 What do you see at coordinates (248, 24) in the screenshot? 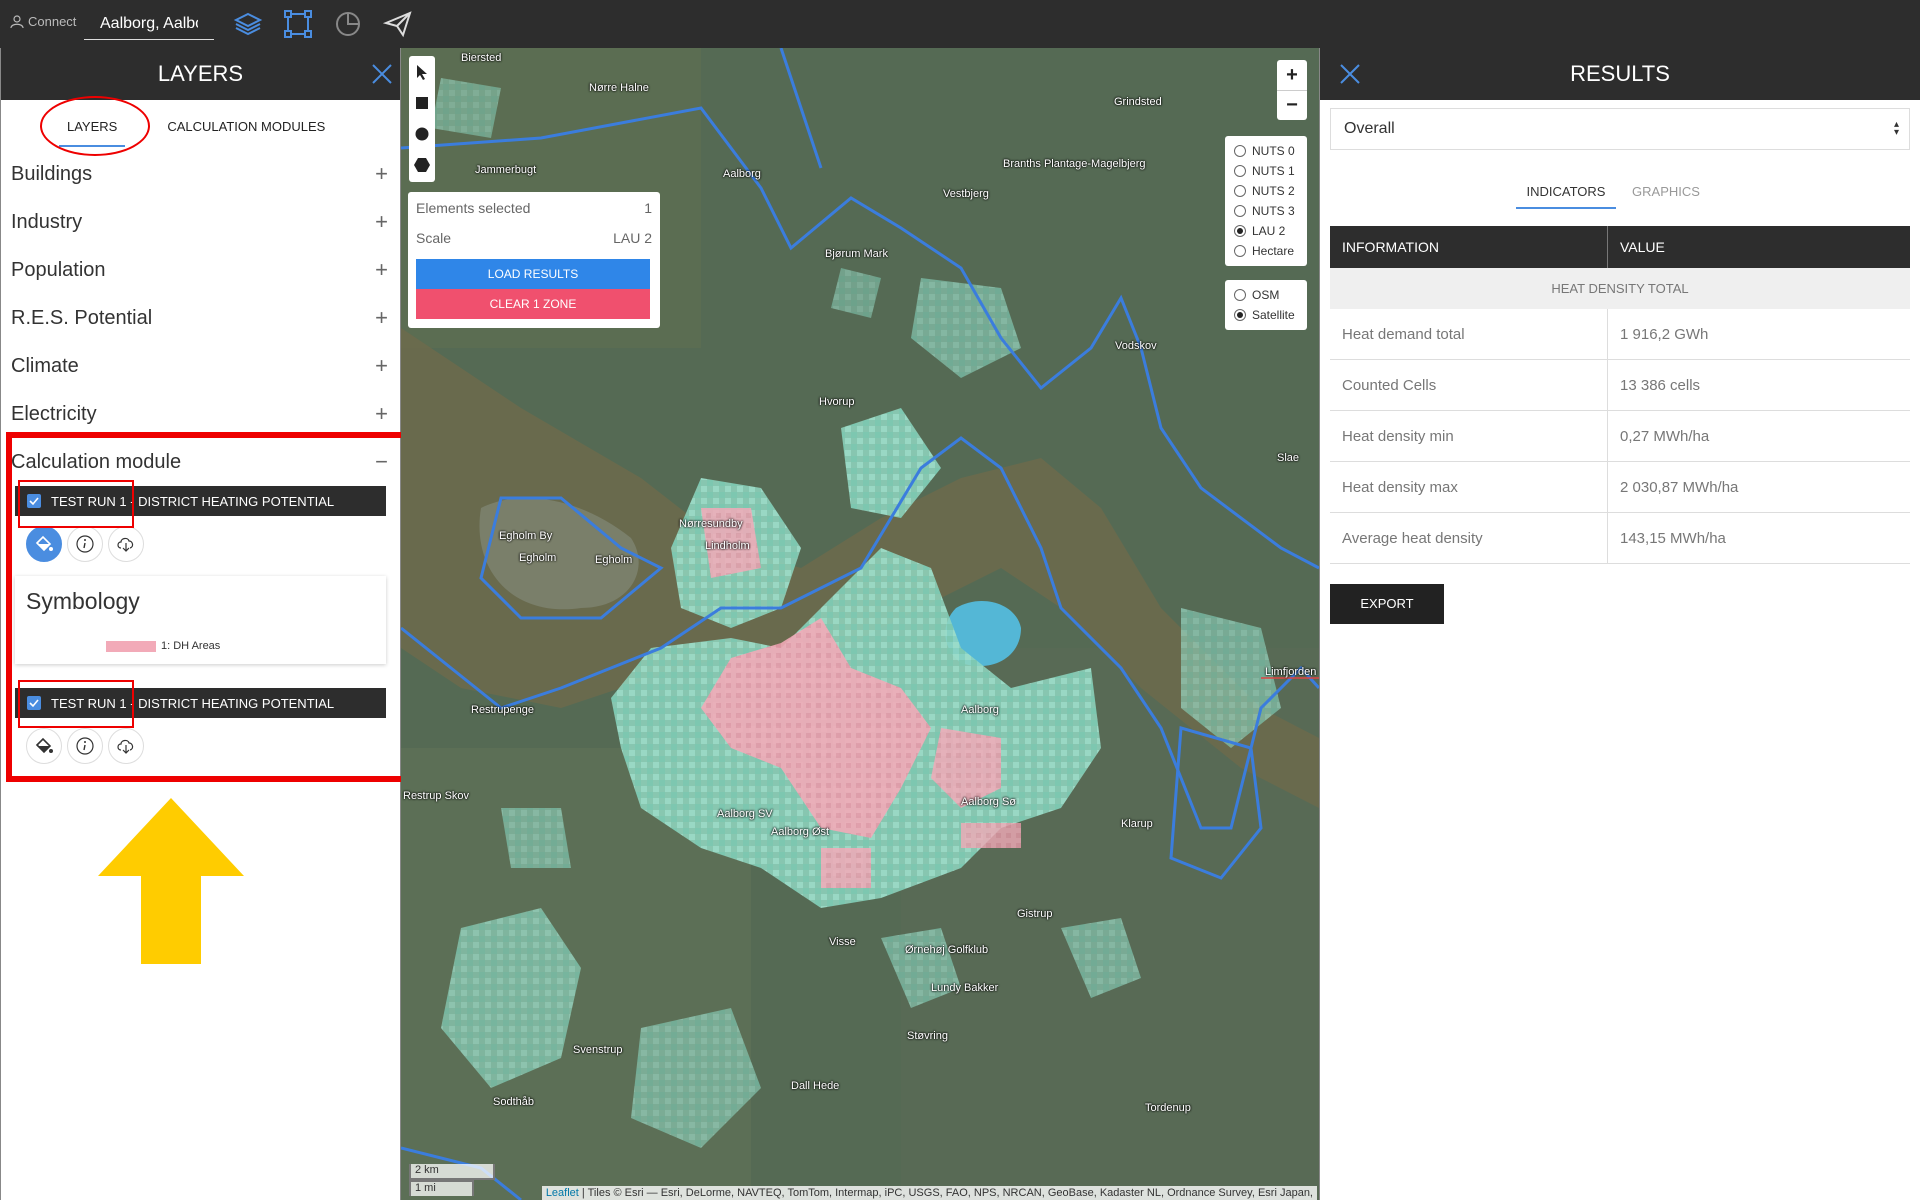
I see `layers-toggle-button` at bounding box center [248, 24].